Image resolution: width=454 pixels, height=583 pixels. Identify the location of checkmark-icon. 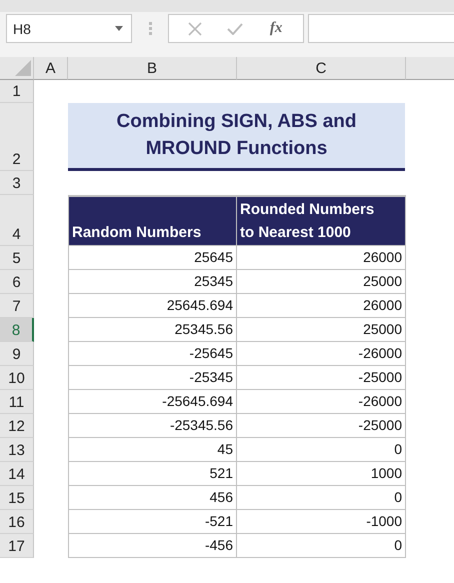
(234, 28).